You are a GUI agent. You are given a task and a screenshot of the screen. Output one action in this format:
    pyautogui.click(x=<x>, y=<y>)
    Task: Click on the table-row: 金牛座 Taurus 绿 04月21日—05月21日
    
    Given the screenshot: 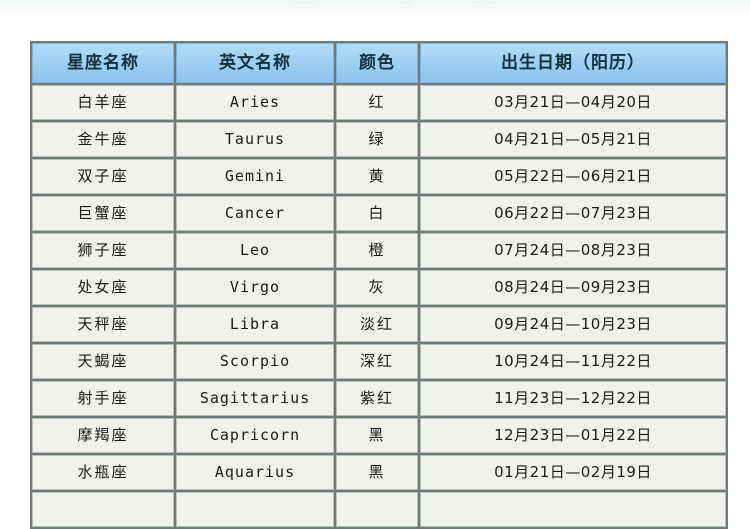 What is the action you would take?
    pyautogui.click(x=379, y=139)
    